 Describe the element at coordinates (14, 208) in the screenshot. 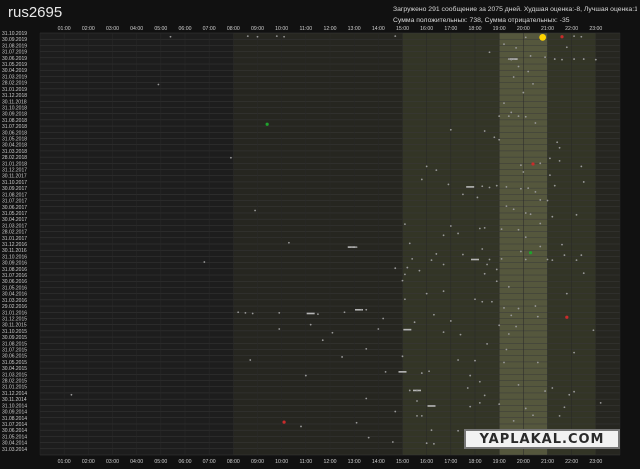

I see `y-tick-label: 30.06.2017` at that location.